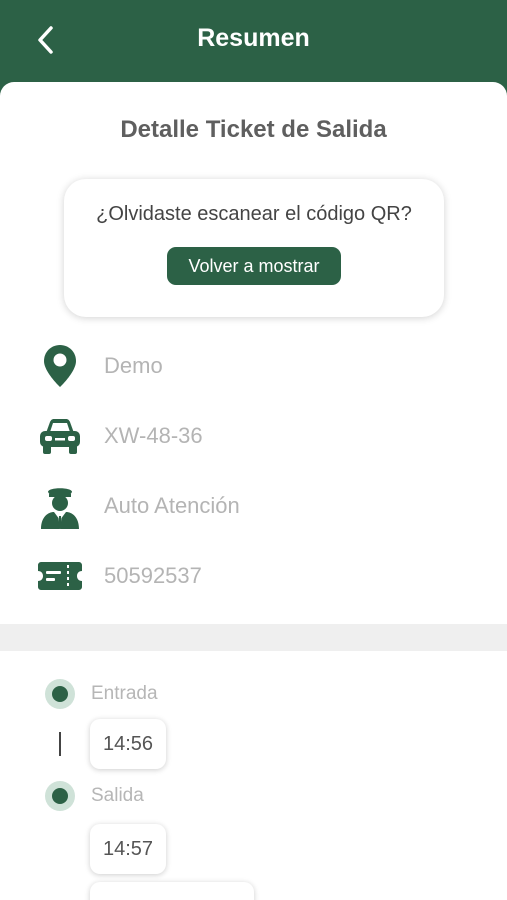  Describe the element at coordinates (253, 365) in the screenshot. I see `location-row: Demo` at that location.